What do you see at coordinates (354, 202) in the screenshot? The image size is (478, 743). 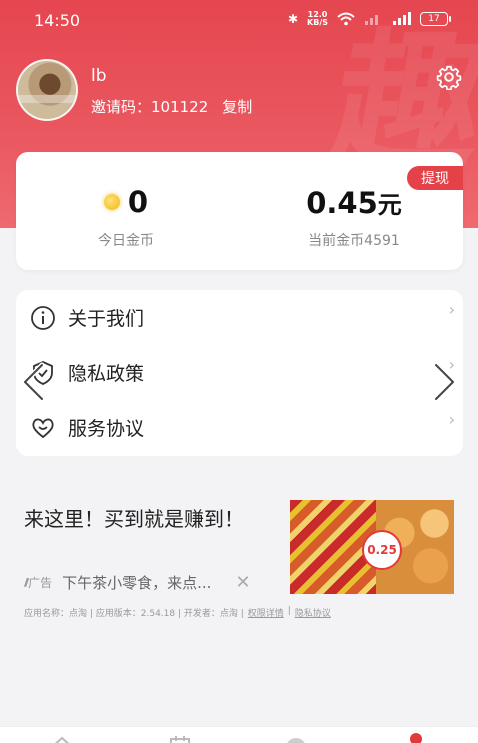 I see `balance-value: 0.45元` at bounding box center [354, 202].